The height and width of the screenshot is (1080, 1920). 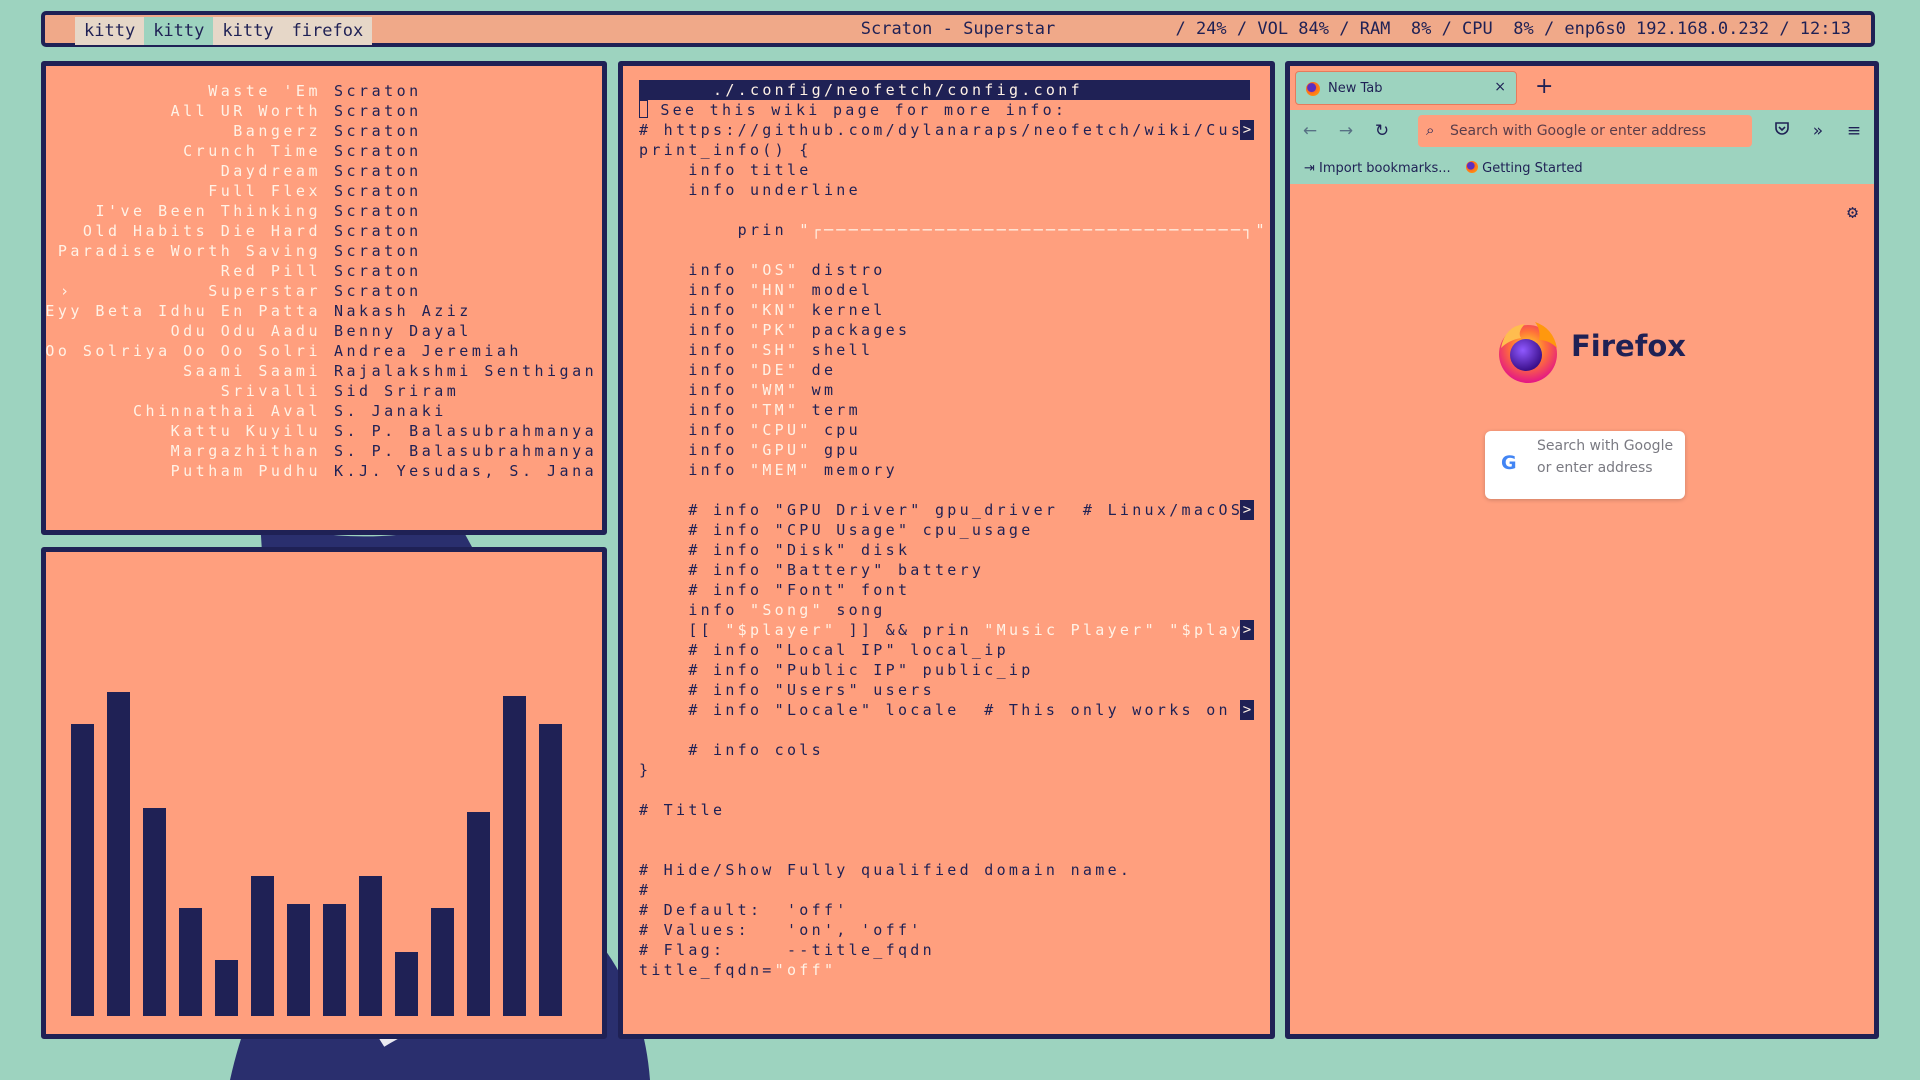 I want to click on pocket-icon, so click(x=1782, y=131).